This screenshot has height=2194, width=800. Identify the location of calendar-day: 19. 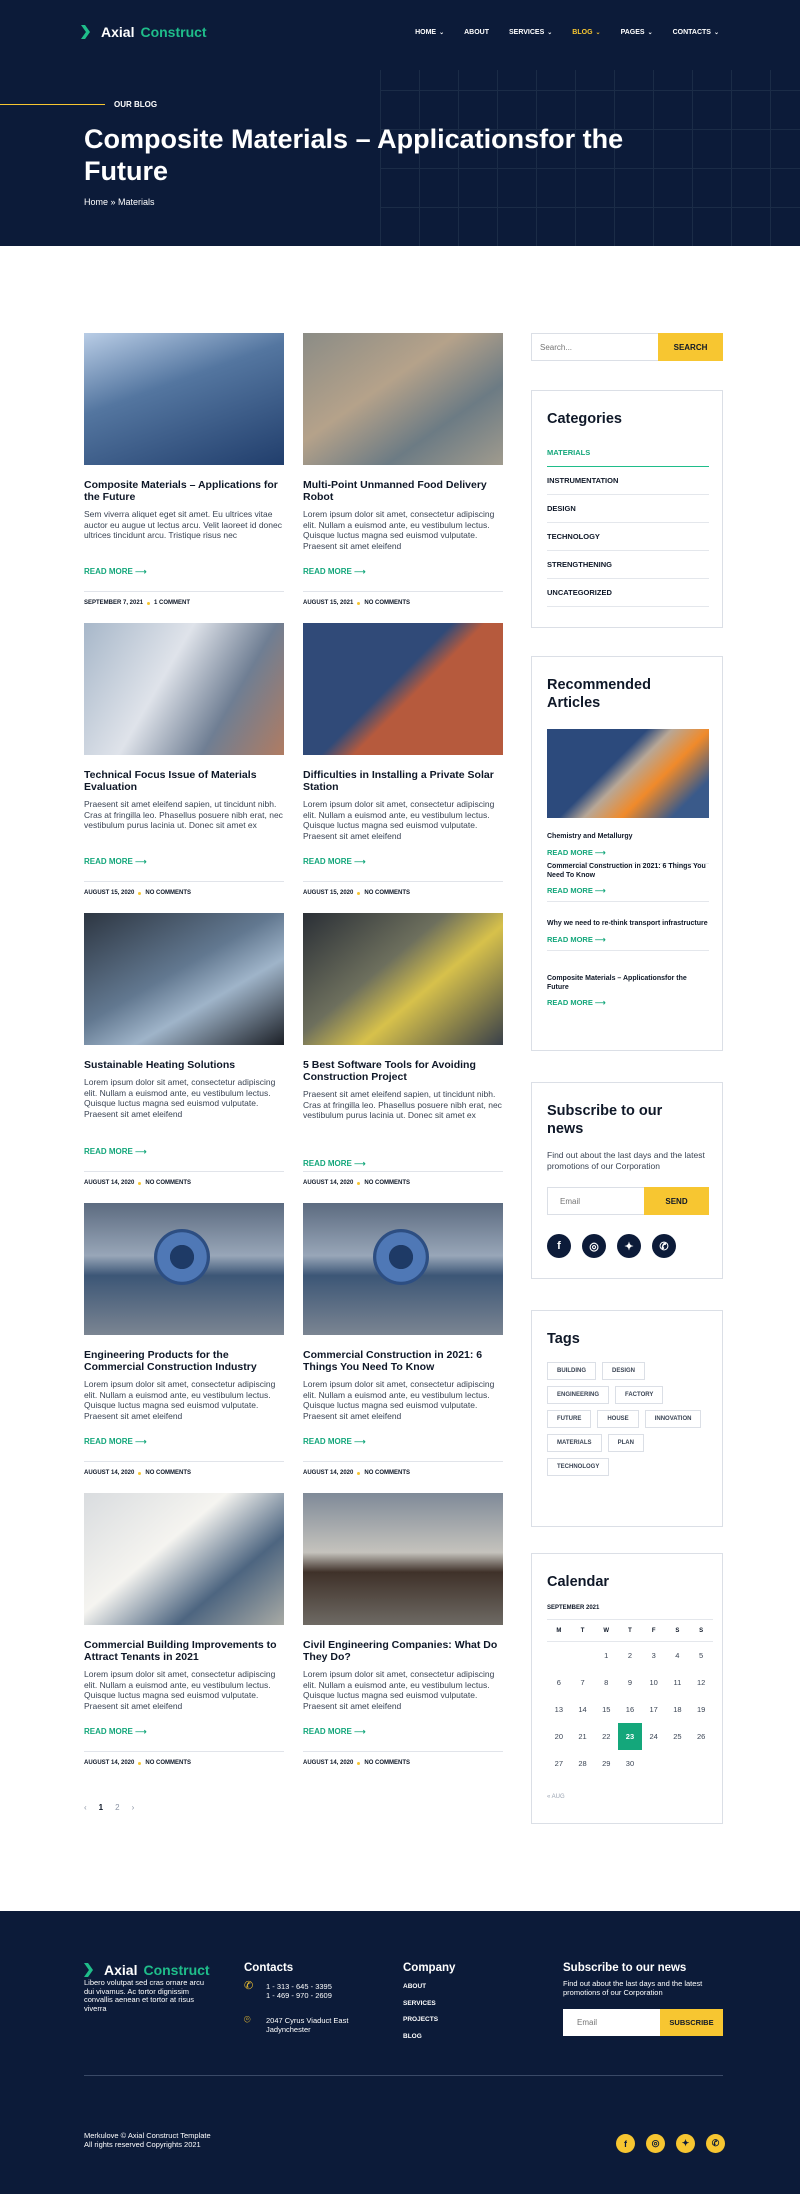
(701, 1709).